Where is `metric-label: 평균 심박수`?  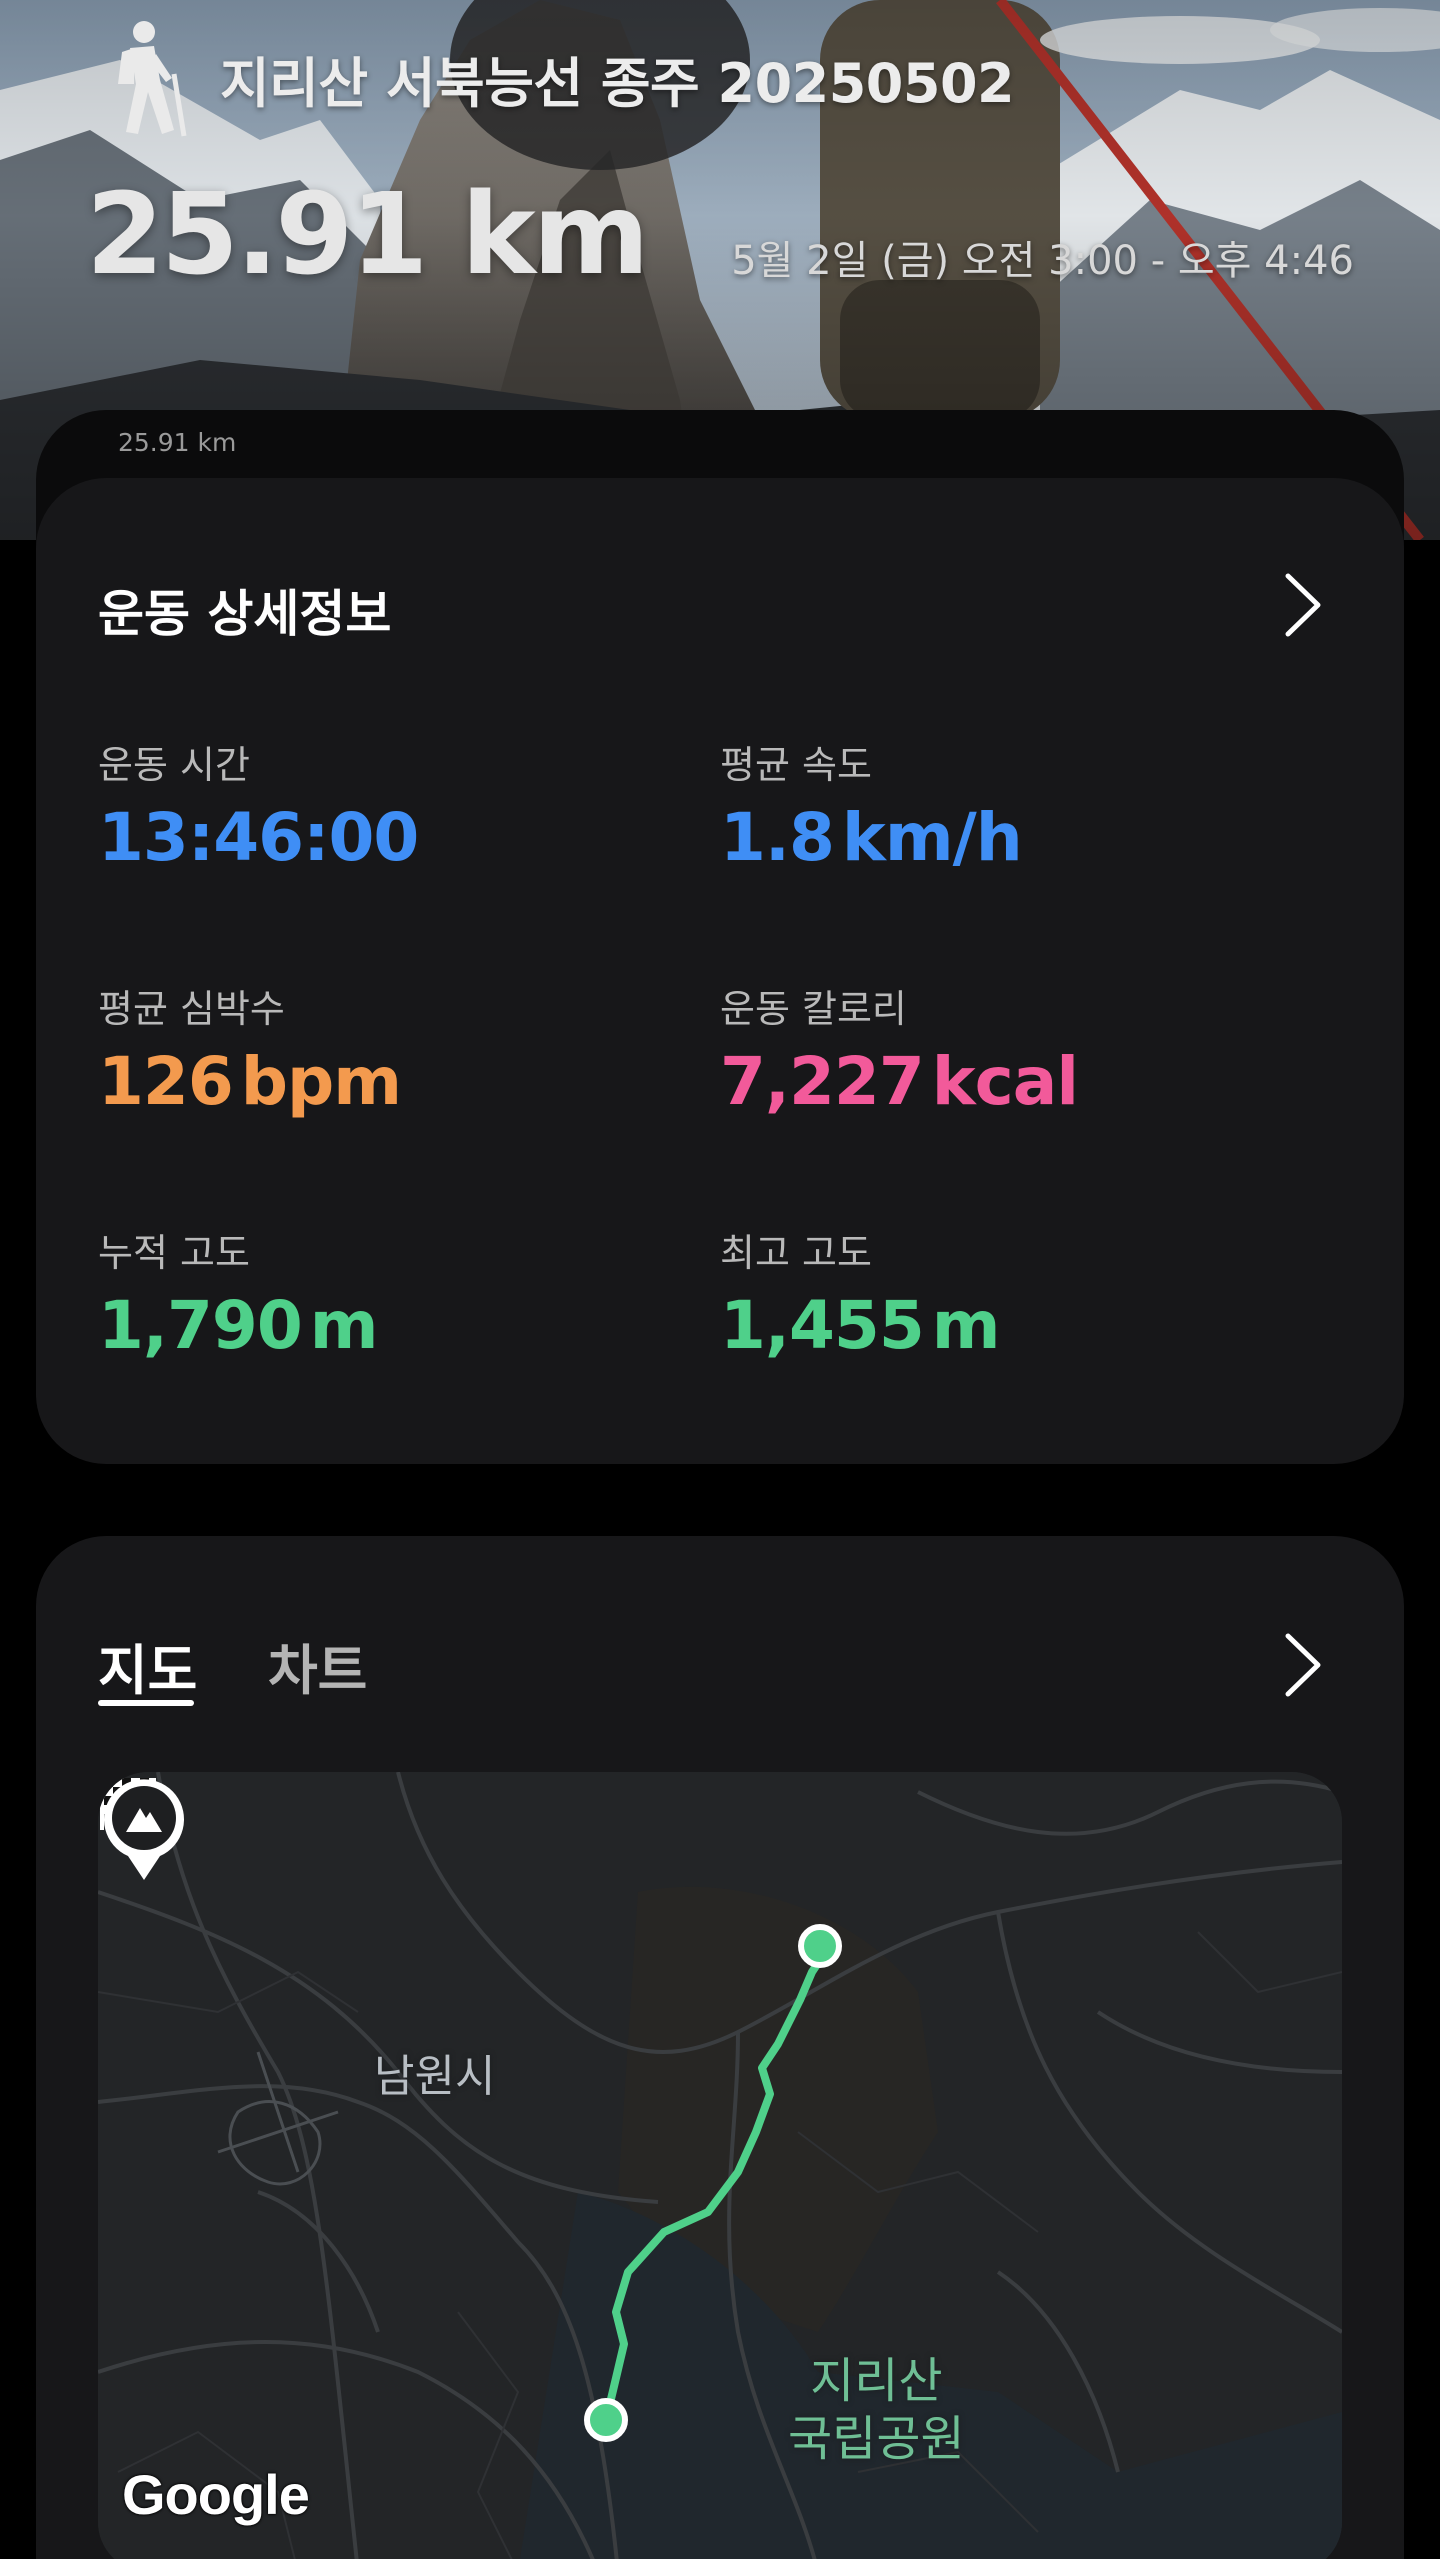 metric-label: 평균 심박수 is located at coordinates (191, 1009).